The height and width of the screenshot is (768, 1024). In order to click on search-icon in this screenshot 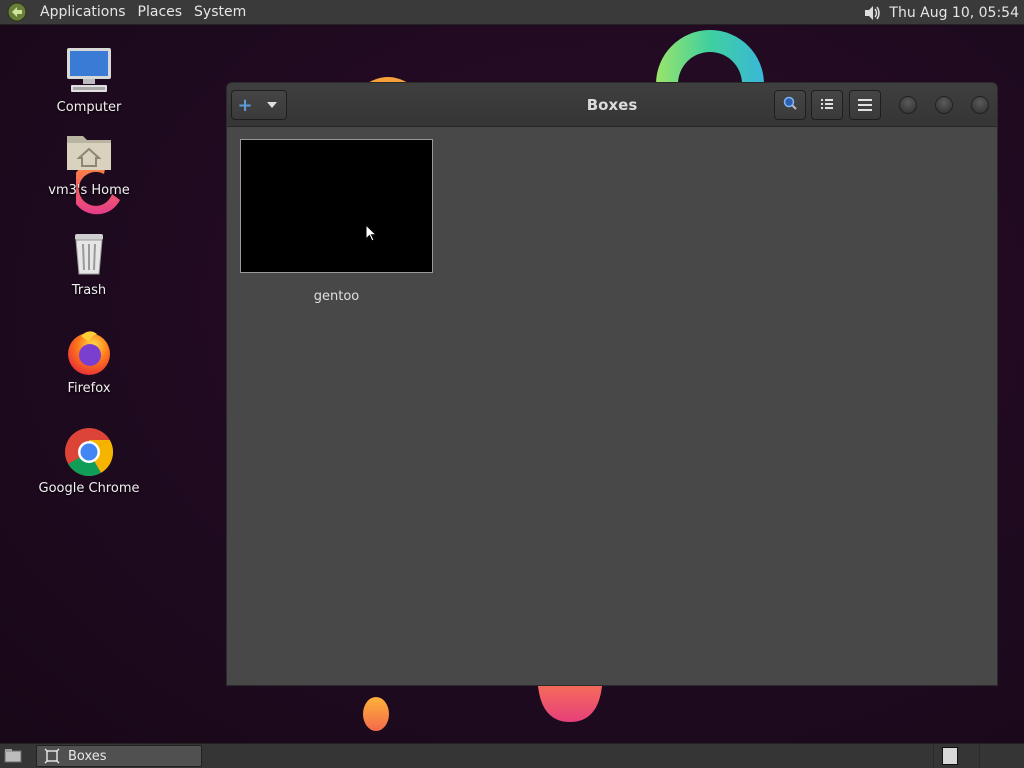, I will do `click(790, 105)`.